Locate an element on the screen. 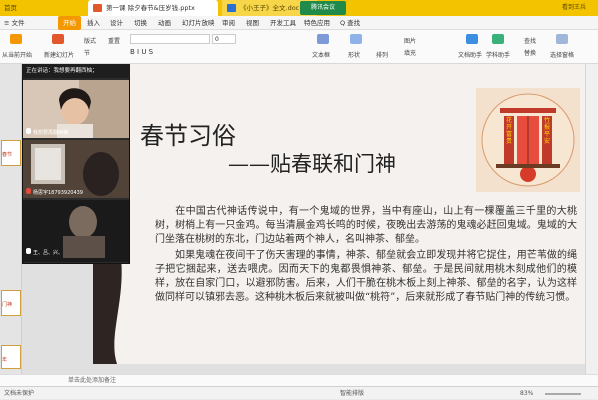  select-pane-icon is located at coordinates (562, 39).